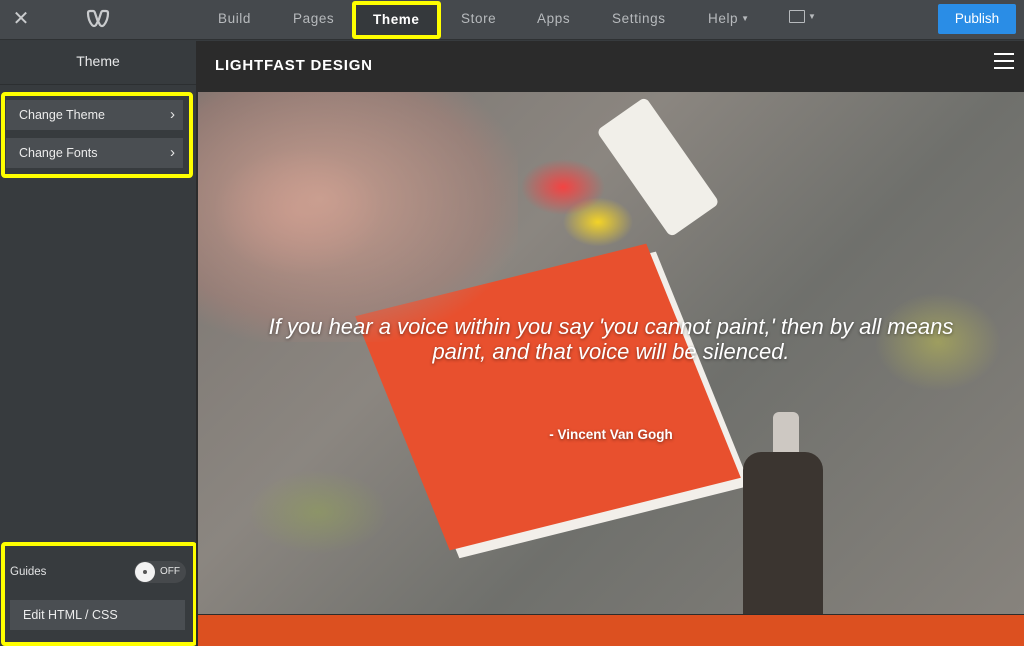 This screenshot has height=646, width=1024. I want to click on hand-image, so click(358, 217).